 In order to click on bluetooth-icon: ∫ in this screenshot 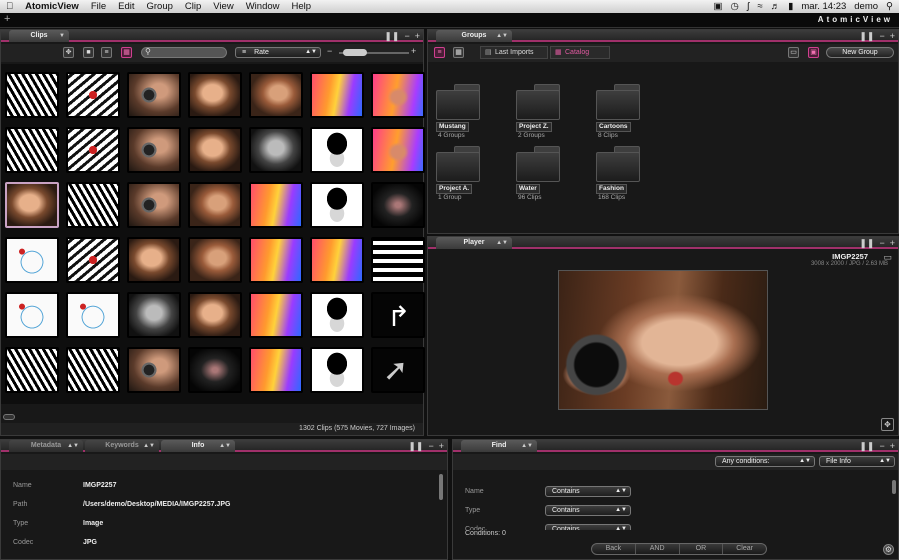, I will do `click(748, 6)`.